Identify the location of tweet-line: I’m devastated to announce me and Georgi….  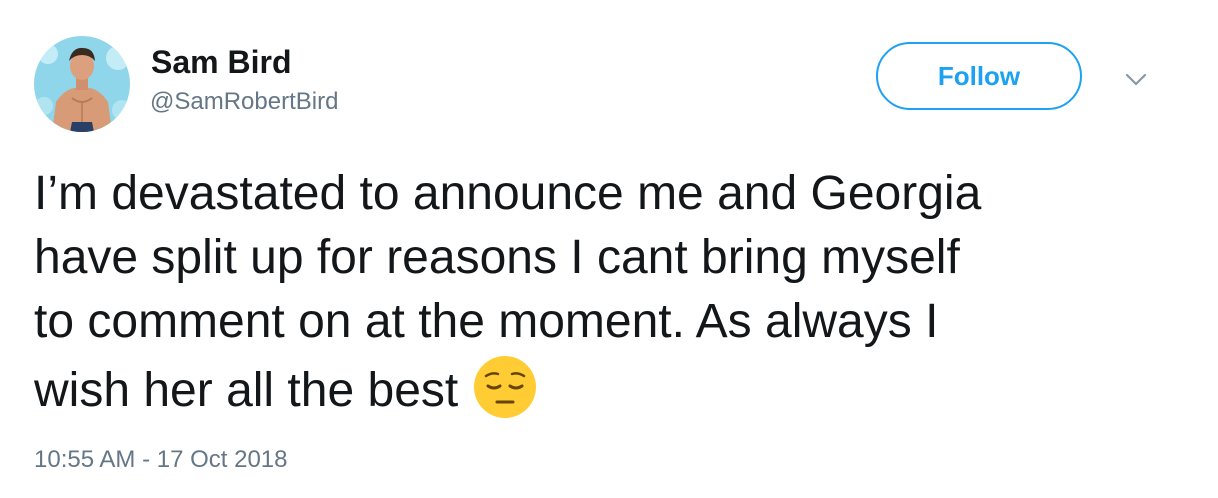
(508, 193).